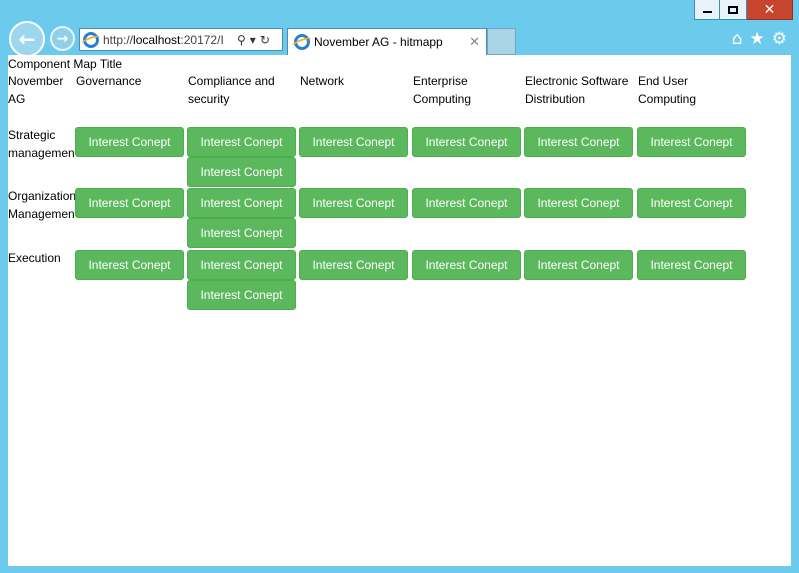  I want to click on dropdown-icon: ▾, so click(253, 40).